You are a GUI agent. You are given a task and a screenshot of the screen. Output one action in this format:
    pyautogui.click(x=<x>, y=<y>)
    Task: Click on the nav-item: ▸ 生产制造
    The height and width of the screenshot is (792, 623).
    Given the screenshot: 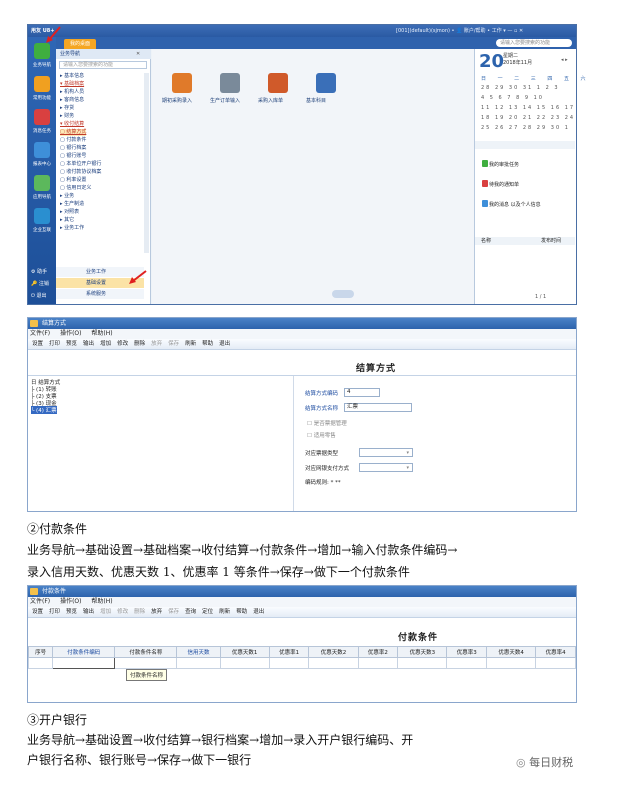 What is the action you would take?
    pyautogui.click(x=72, y=204)
    